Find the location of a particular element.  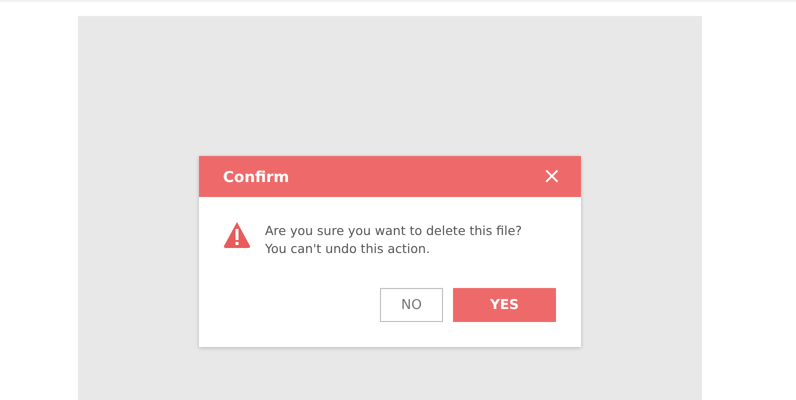

message-text: Are you sure you want to delete this file? is located at coordinates (393, 231).